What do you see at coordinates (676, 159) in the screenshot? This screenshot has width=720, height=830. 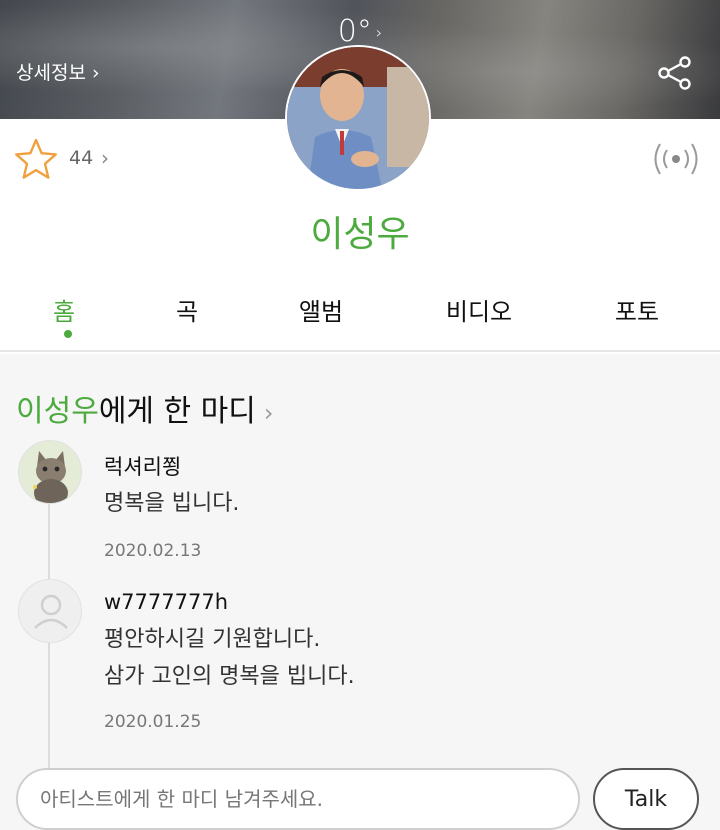 I see `radio-broadcast-icon` at bounding box center [676, 159].